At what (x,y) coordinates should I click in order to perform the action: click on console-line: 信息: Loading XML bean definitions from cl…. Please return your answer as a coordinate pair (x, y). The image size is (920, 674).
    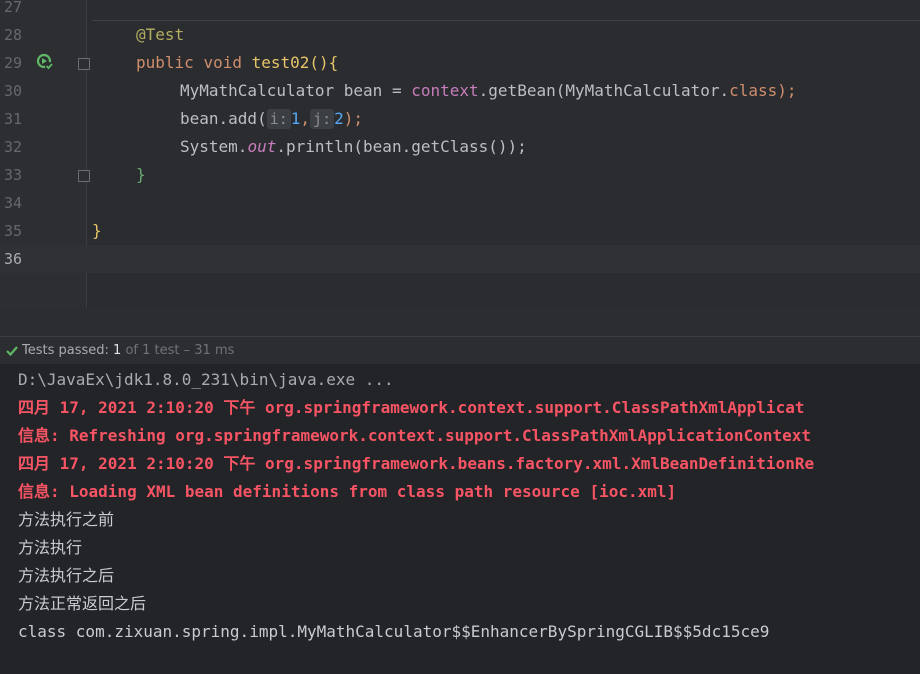
    Looking at the image, I should click on (347, 491).